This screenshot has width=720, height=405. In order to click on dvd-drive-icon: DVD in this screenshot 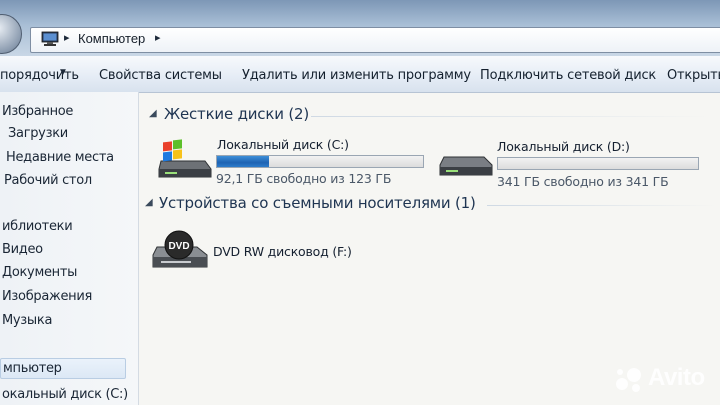, I will do `click(180, 250)`.